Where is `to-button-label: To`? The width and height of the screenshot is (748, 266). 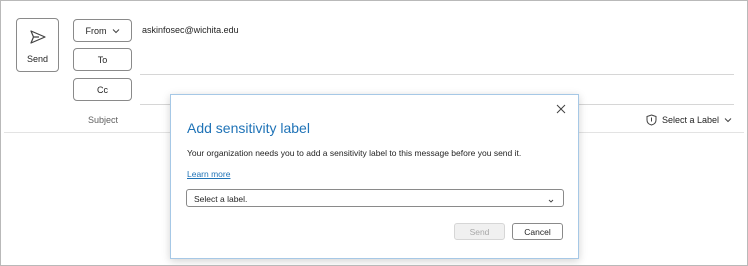 to-button-label: To is located at coordinates (102, 59).